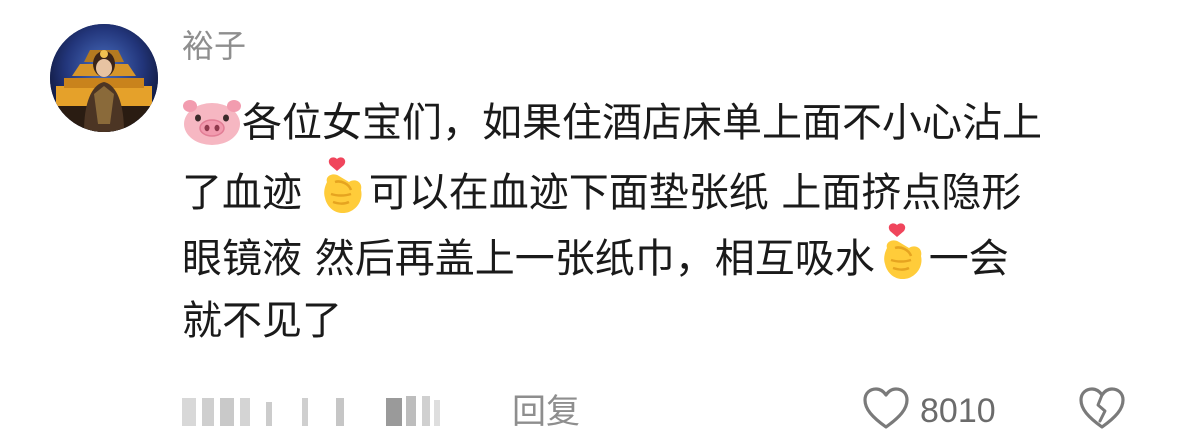  I want to click on comment-text: 就不见了, so click(262, 321).